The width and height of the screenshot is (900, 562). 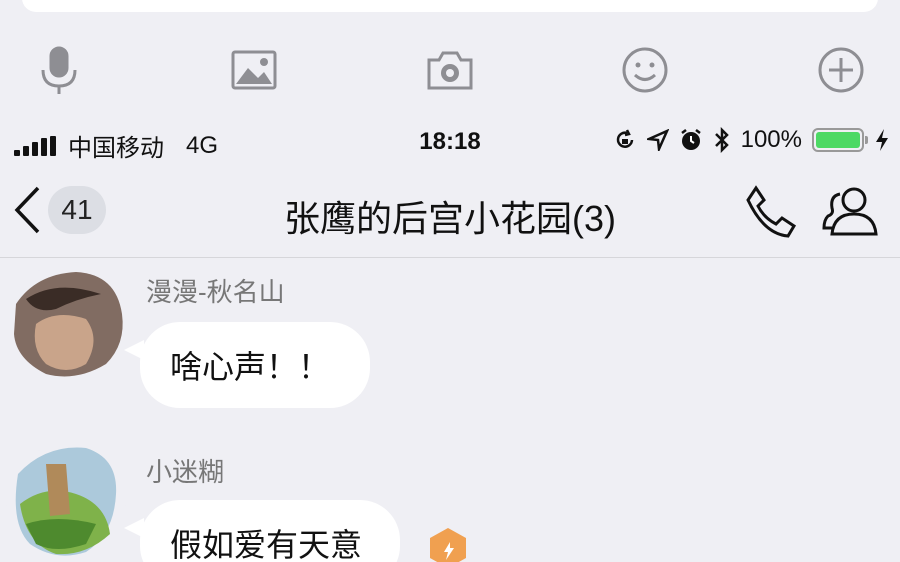 I want to click on message-bubble: 啥心声！！, so click(x=255, y=365).